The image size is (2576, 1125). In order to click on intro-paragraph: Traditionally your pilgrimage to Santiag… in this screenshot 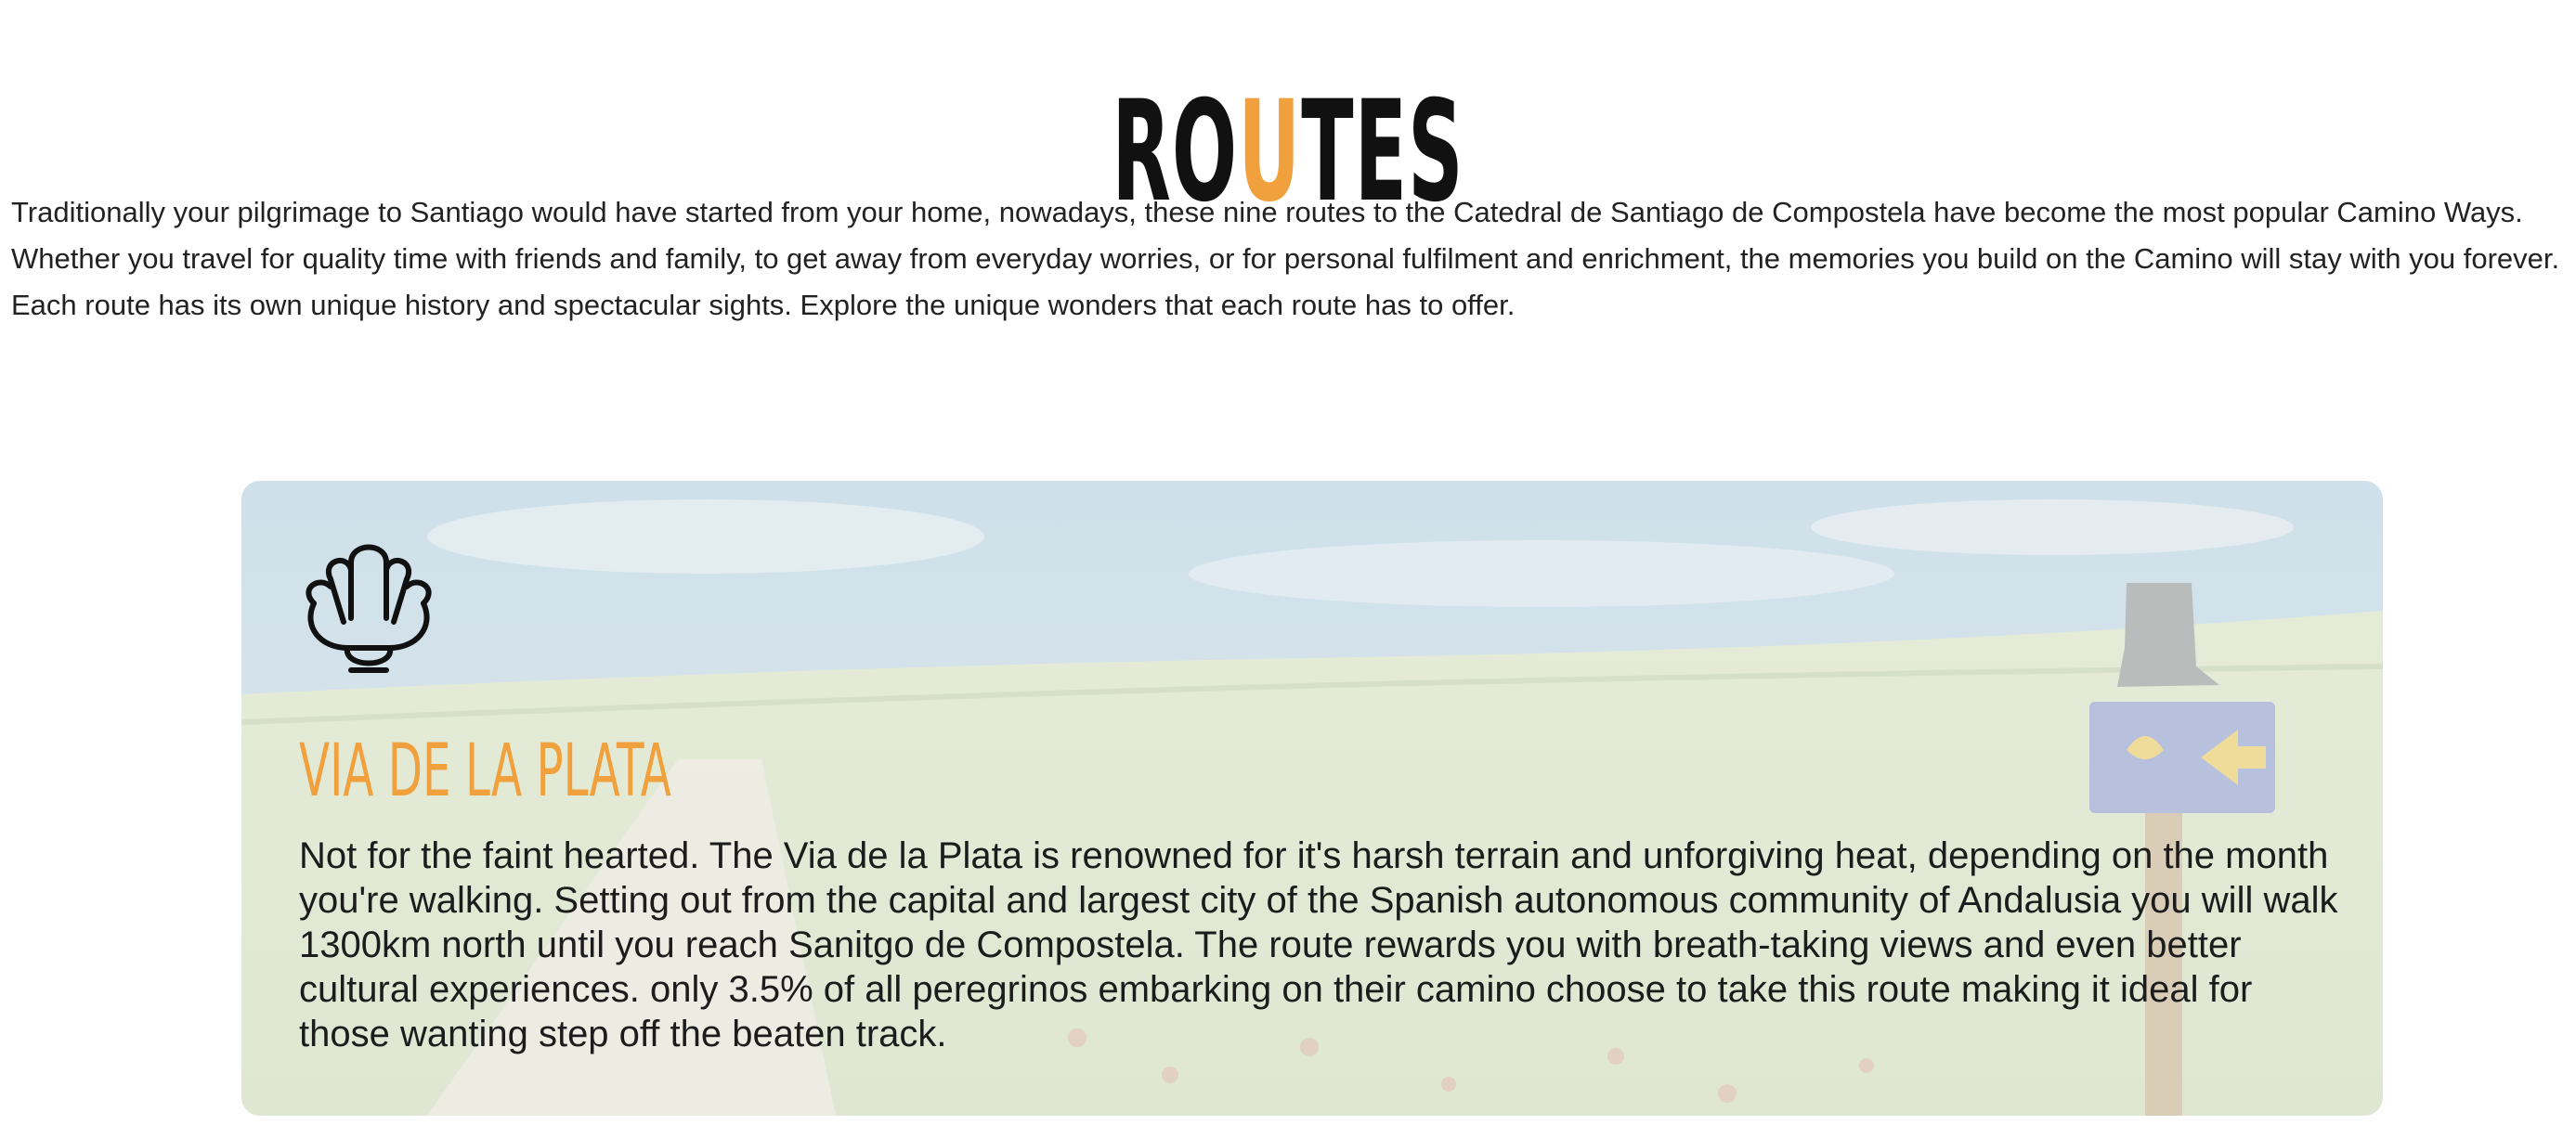, I will do `click(1285, 258)`.